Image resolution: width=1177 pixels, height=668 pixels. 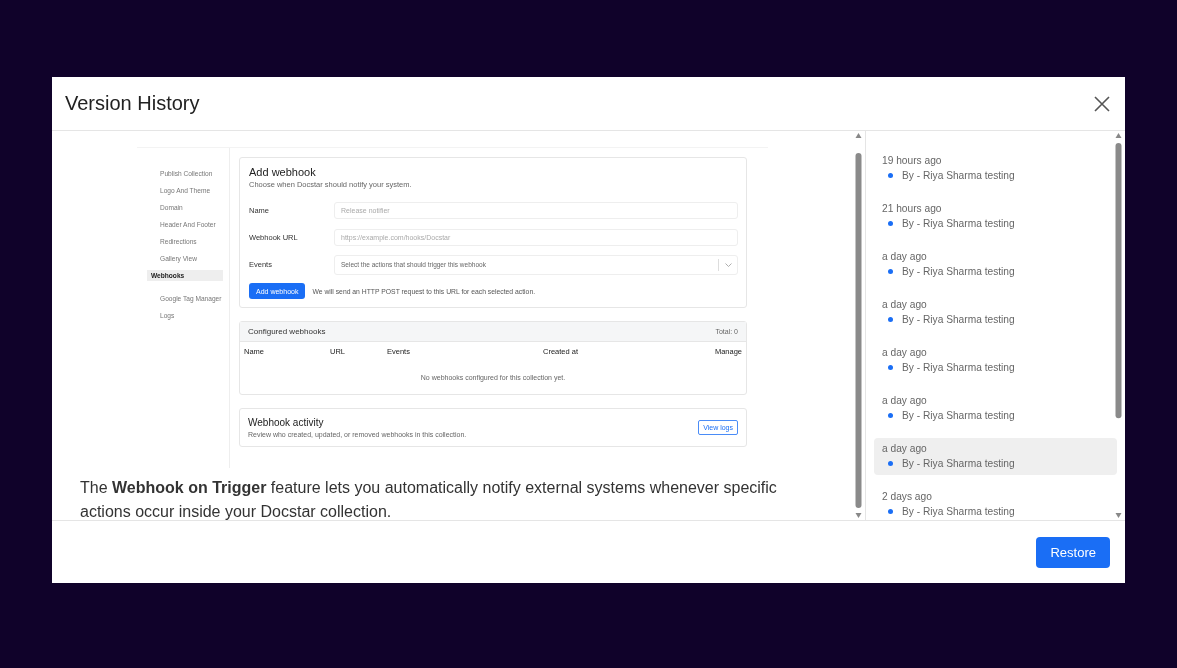 What do you see at coordinates (907, 496) in the screenshot?
I see `version-time: 2 days ago` at bounding box center [907, 496].